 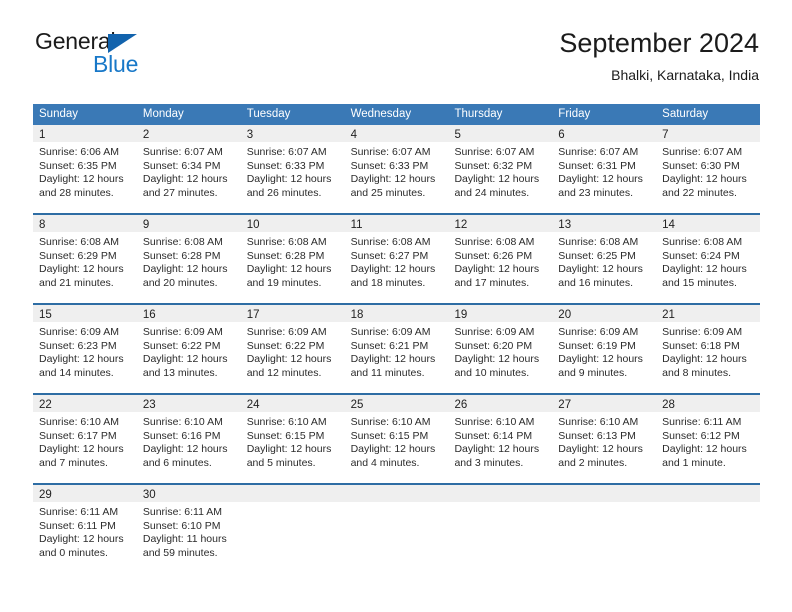 What do you see at coordinates (285, 255) in the screenshot?
I see `sunset-text: Sunset: 6:28 PM` at bounding box center [285, 255].